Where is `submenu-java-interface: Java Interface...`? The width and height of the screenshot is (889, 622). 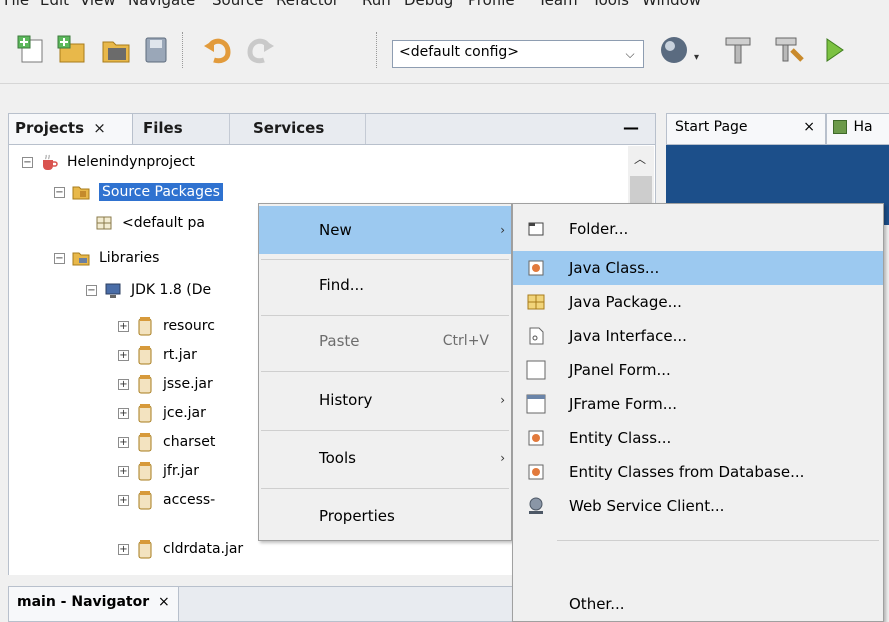
submenu-java-interface: Java Interface... is located at coordinates (698, 336).